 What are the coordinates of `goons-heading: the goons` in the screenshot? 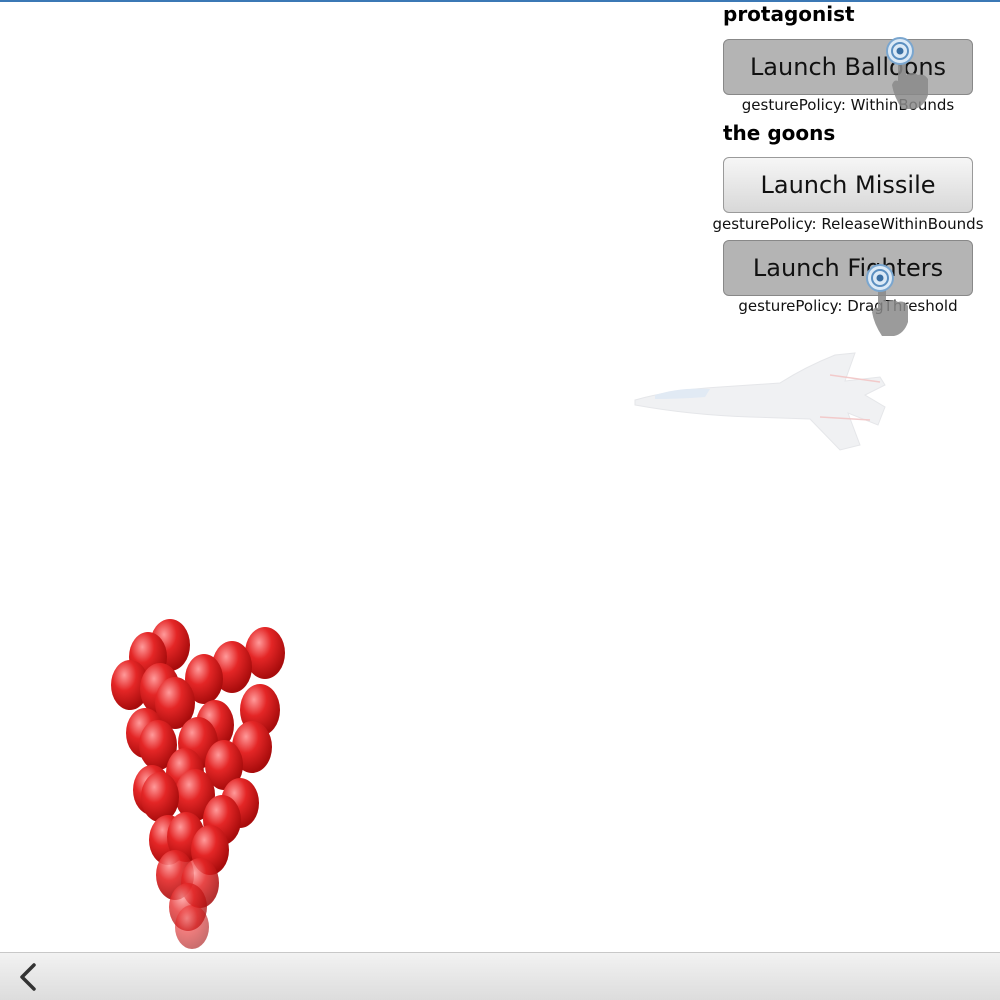 It's located at (779, 133).